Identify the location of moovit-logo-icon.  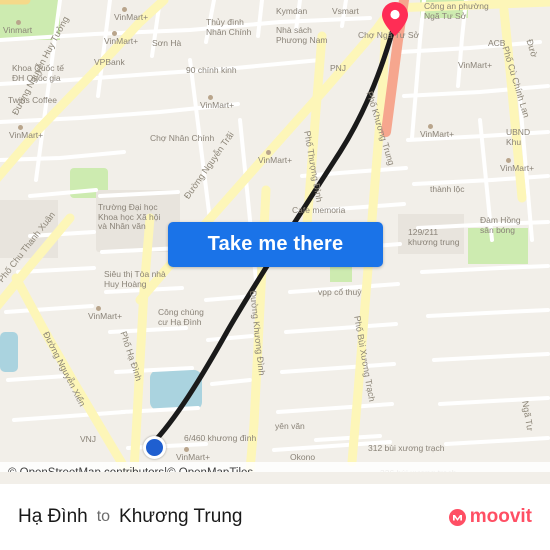
(457, 517).